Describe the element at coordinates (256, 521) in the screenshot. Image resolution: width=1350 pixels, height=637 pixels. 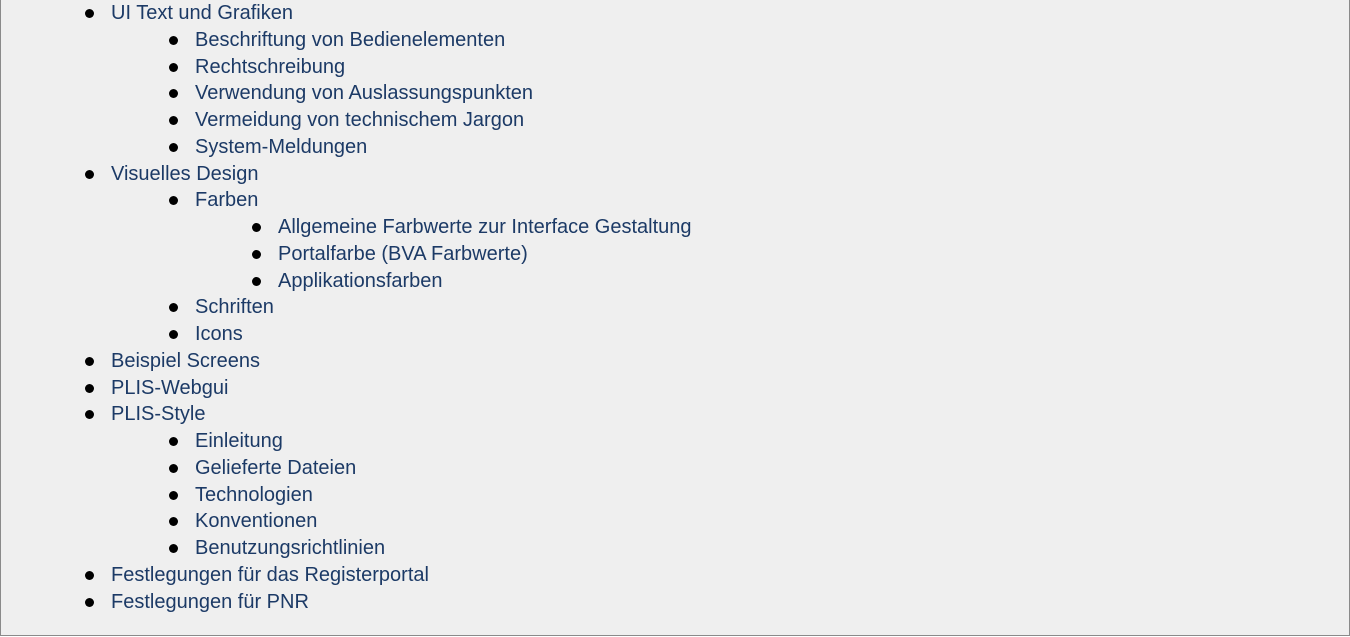
I see `toc-link: Konventionen` at that location.